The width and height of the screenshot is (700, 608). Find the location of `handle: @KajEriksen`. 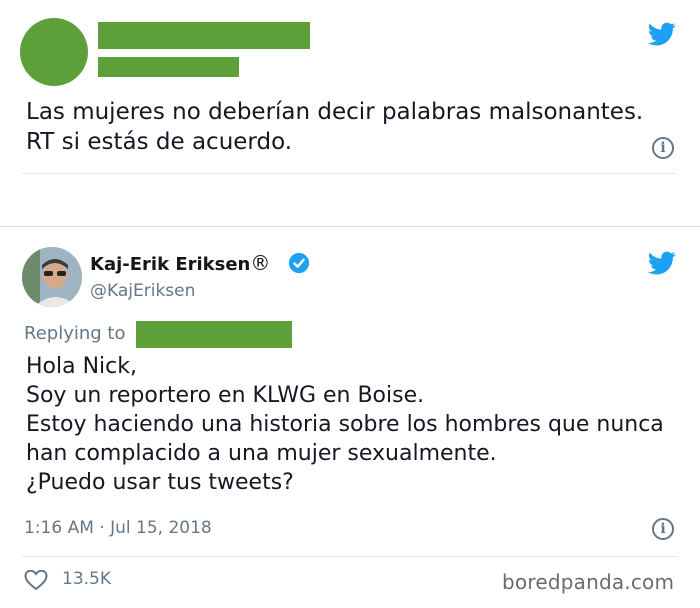

handle: @KajEriksen is located at coordinates (142, 291).